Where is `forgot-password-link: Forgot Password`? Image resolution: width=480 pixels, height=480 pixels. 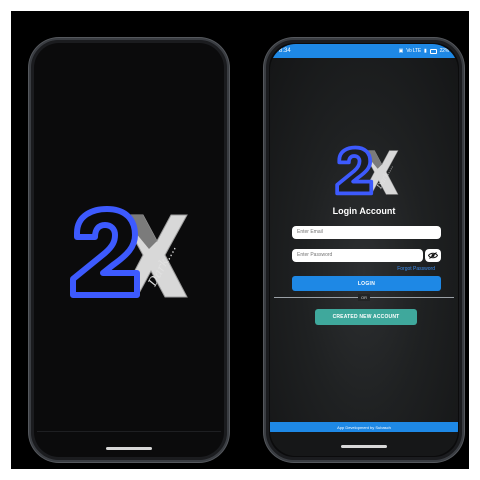
forgot-password-link: Forgot Password is located at coordinates (416, 269).